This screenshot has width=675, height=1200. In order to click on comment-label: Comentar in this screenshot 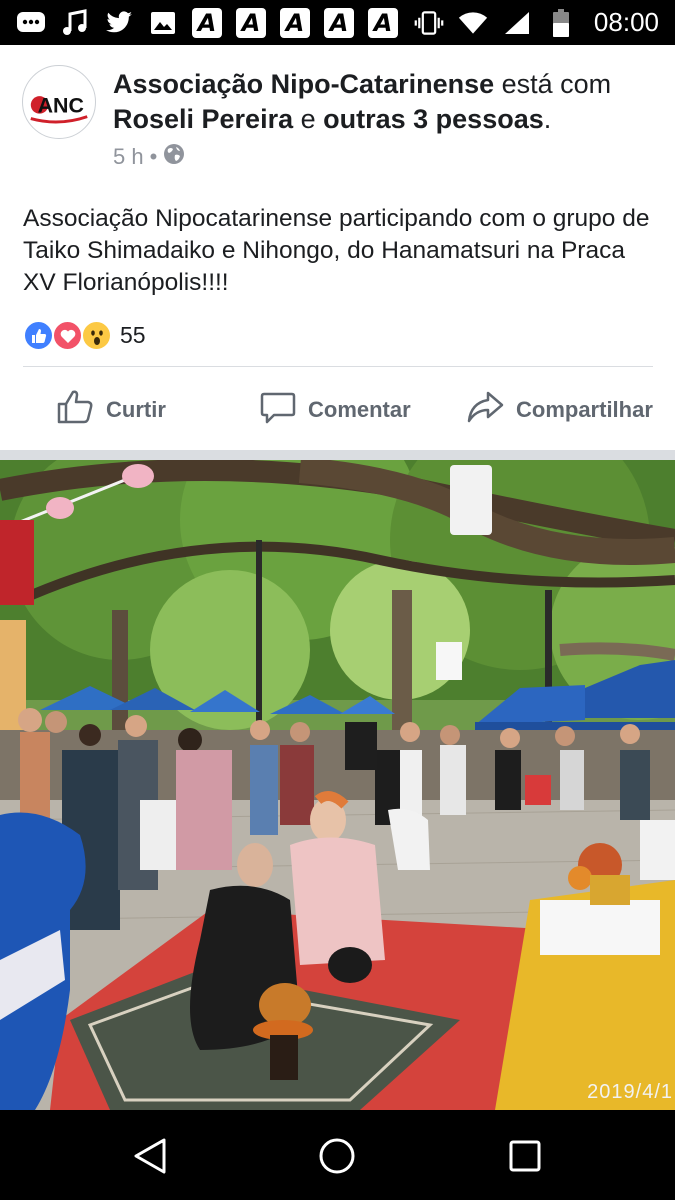, I will do `click(359, 409)`.